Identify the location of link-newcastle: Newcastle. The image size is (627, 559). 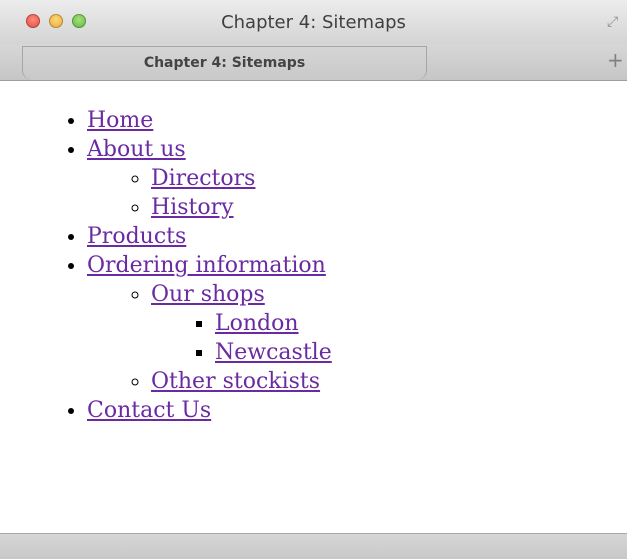
(273, 352).